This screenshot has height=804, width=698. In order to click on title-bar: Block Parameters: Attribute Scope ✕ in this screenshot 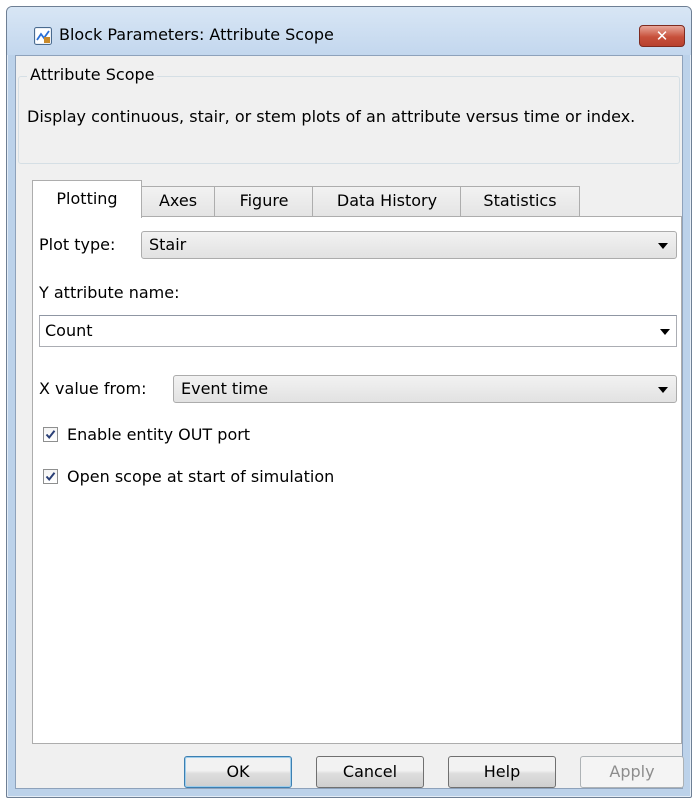, I will do `click(349, 31)`.